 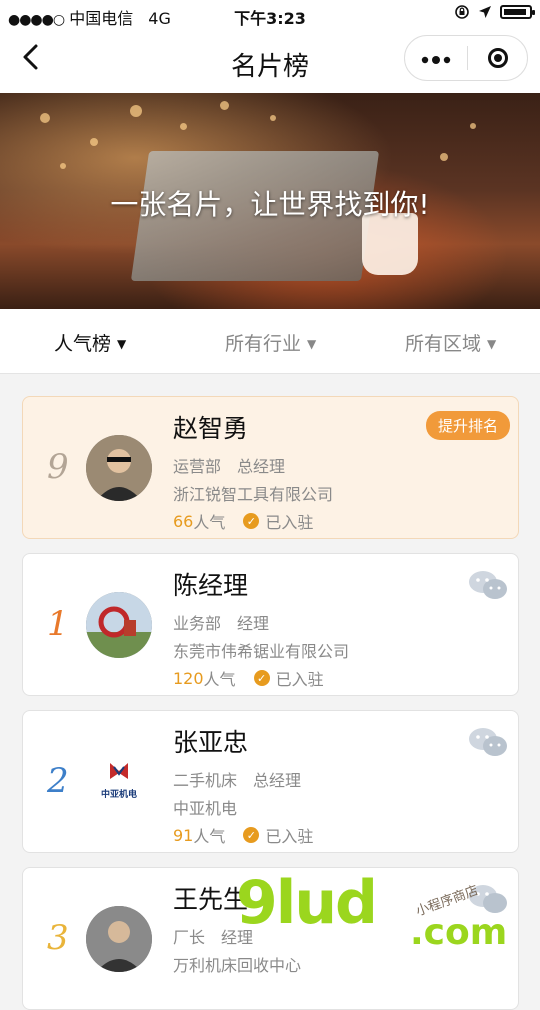 I want to click on watermark-domain: .com, so click(x=459, y=932).